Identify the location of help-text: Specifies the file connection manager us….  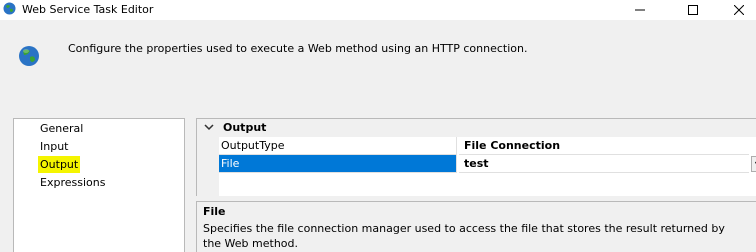
(464, 236).